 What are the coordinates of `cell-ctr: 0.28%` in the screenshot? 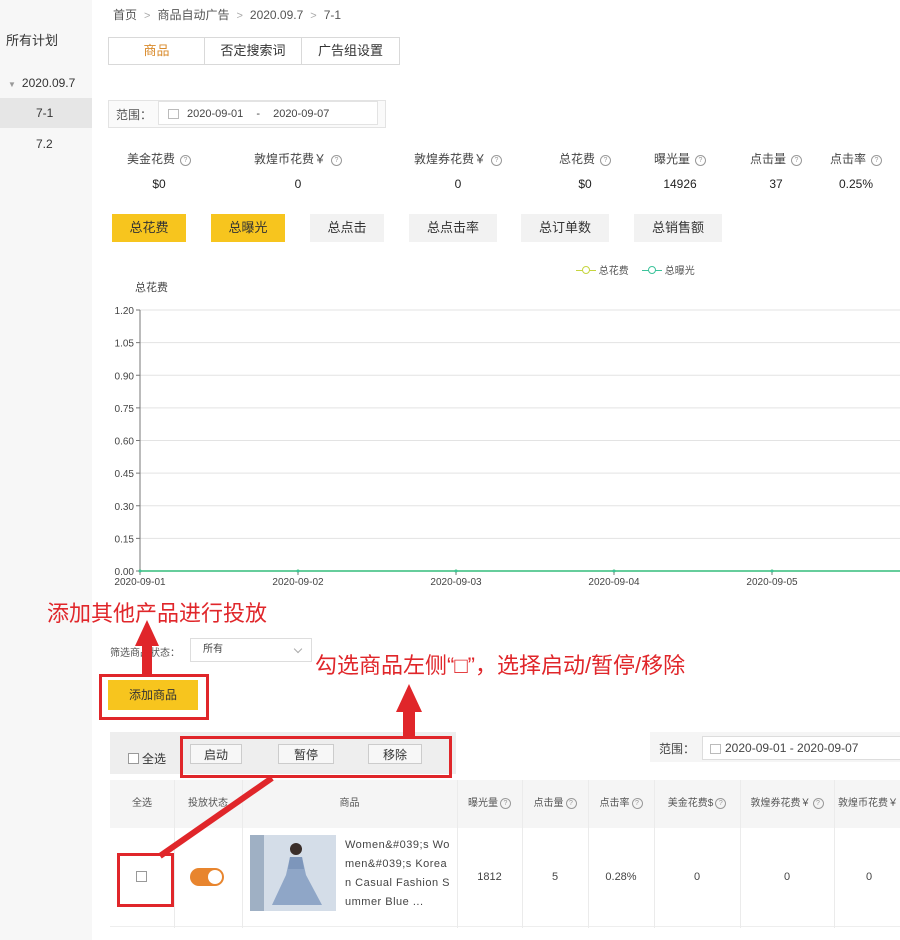 It's located at (621, 877).